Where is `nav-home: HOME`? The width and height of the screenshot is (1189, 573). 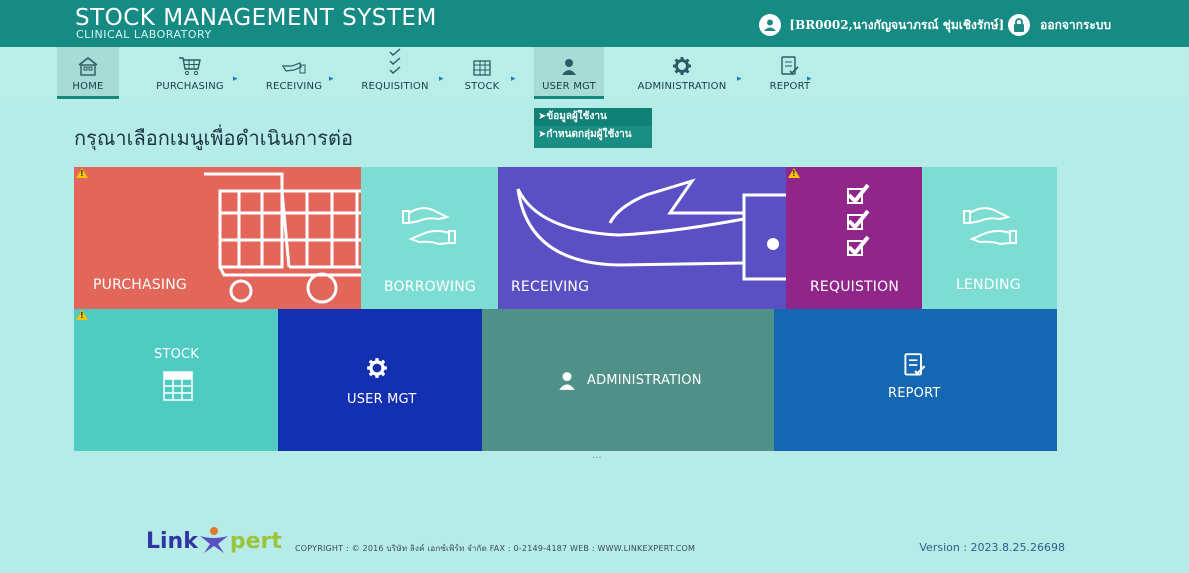 nav-home: HOME is located at coordinates (88, 73).